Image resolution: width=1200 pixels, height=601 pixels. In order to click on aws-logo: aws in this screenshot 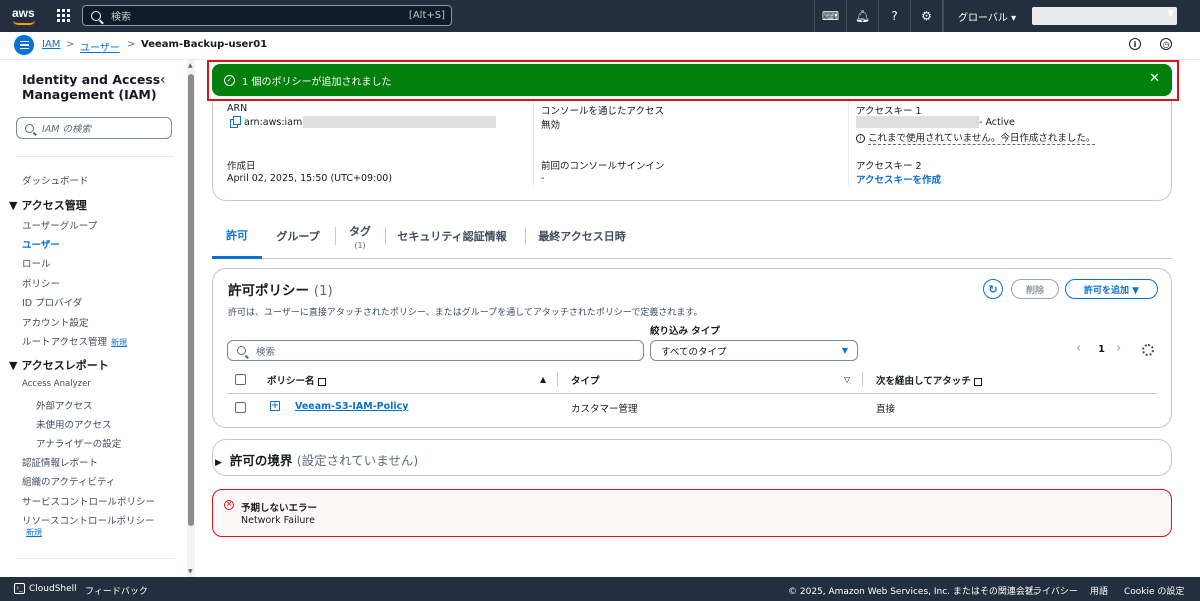, I will do `click(25, 16)`.